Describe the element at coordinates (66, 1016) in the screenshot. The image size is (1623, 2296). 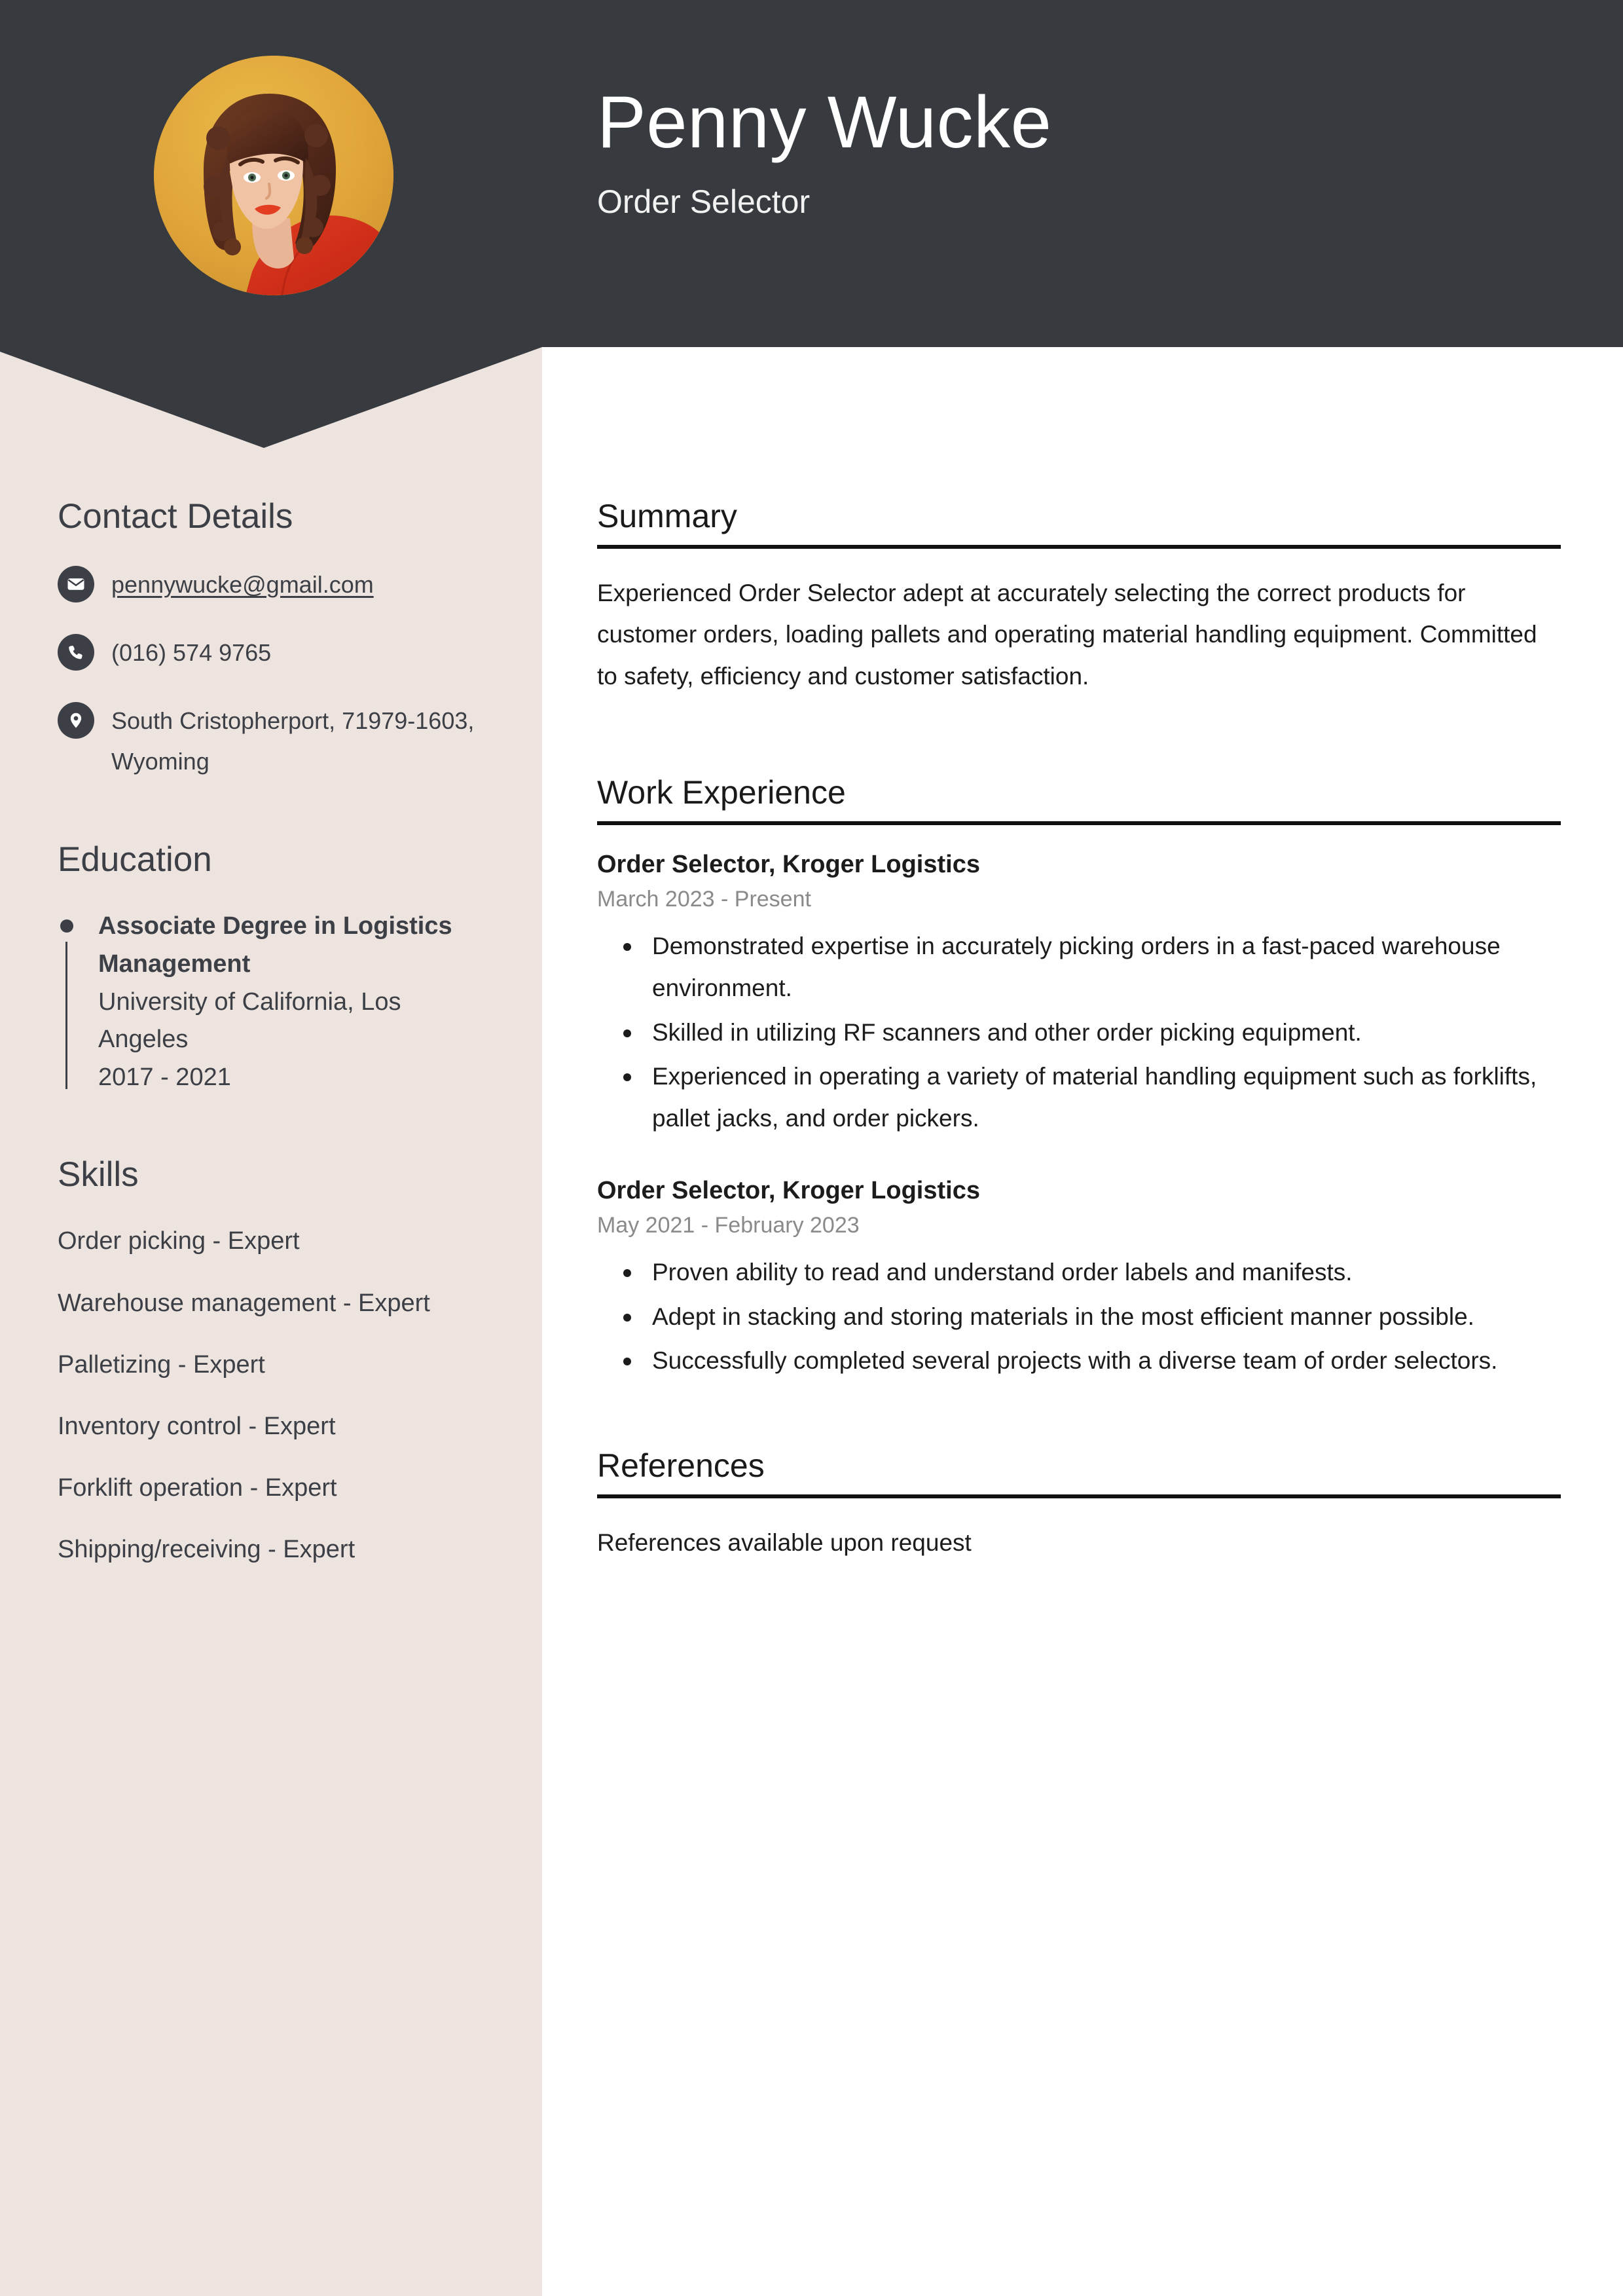
I see `education-timeline-rule` at that location.